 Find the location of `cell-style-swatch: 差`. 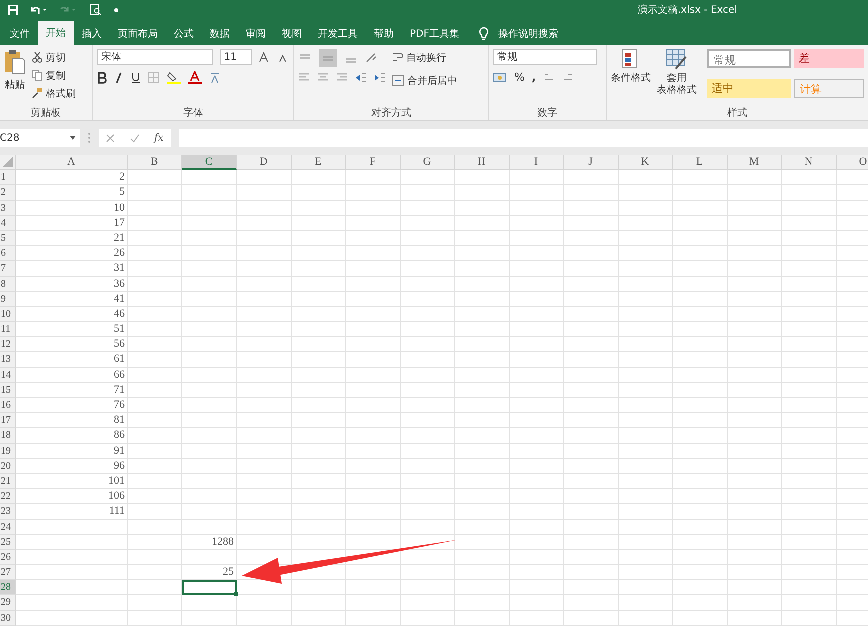

cell-style-swatch: 差 is located at coordinates (829, 58).